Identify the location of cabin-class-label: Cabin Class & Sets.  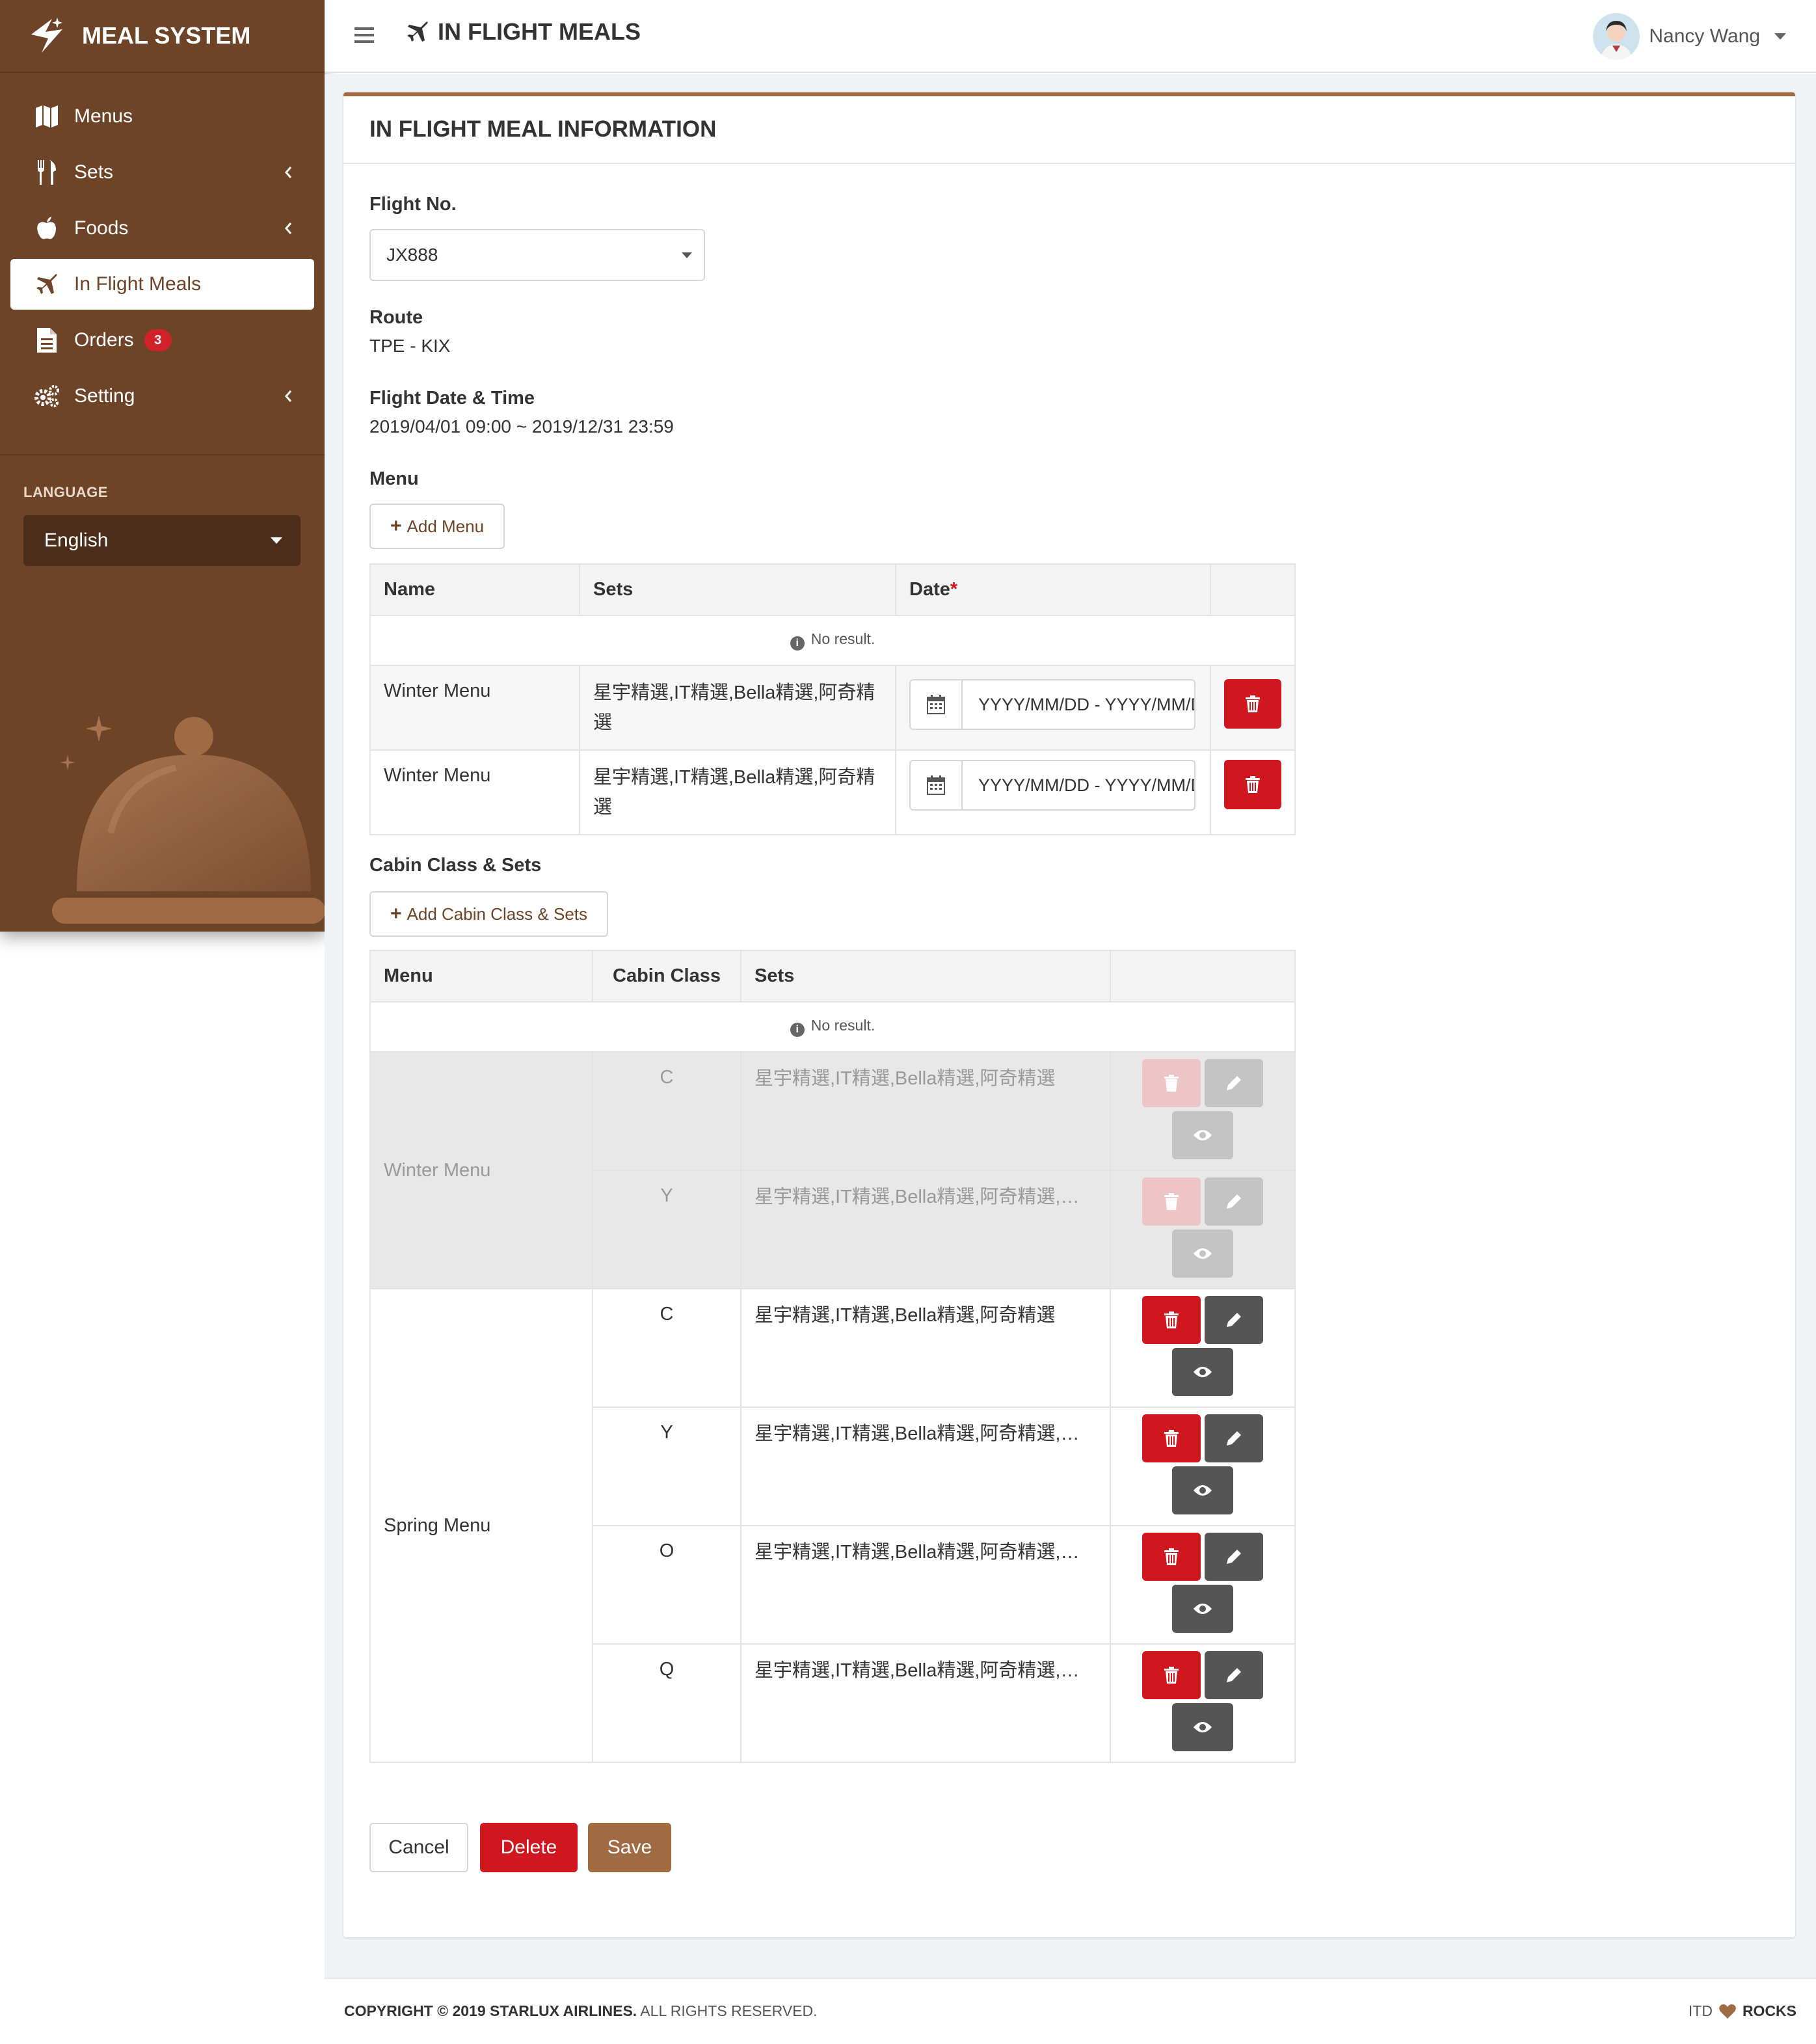
(455, 866).